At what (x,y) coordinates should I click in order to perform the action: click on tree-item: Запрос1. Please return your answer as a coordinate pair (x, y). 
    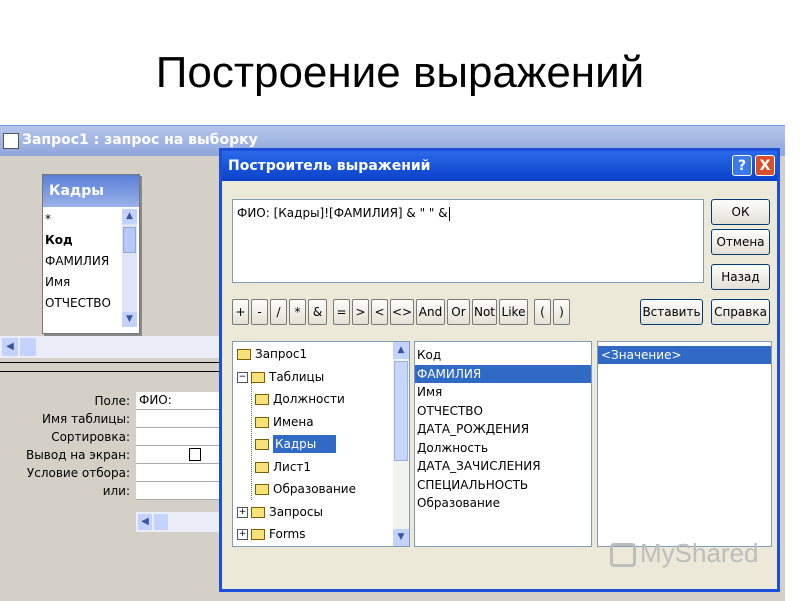
    Looking at the image, I should click on (272, 354).